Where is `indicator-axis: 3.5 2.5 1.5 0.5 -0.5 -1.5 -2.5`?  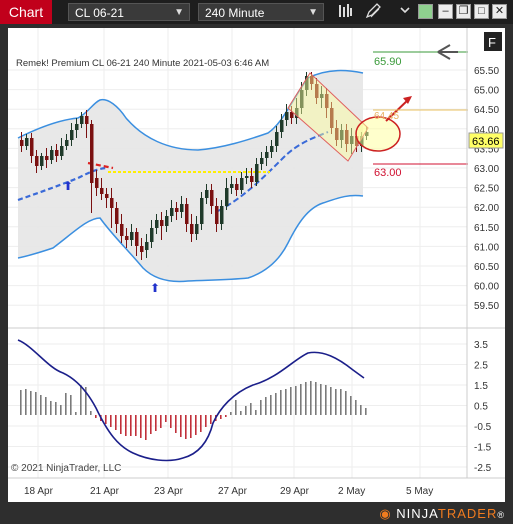 indicator-axis: 3.5 2.5 1.5 0.5 -0.5 -1.5 -2.5 is located at coordinates (483, 407).